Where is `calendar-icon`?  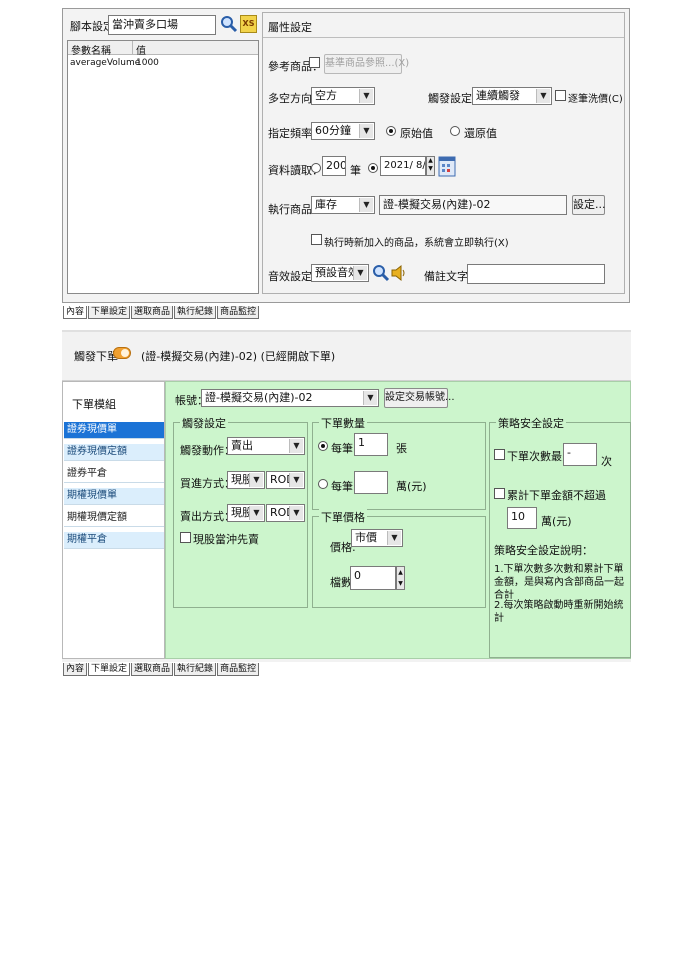 calendar-icon is located at coordinates (447, 166).